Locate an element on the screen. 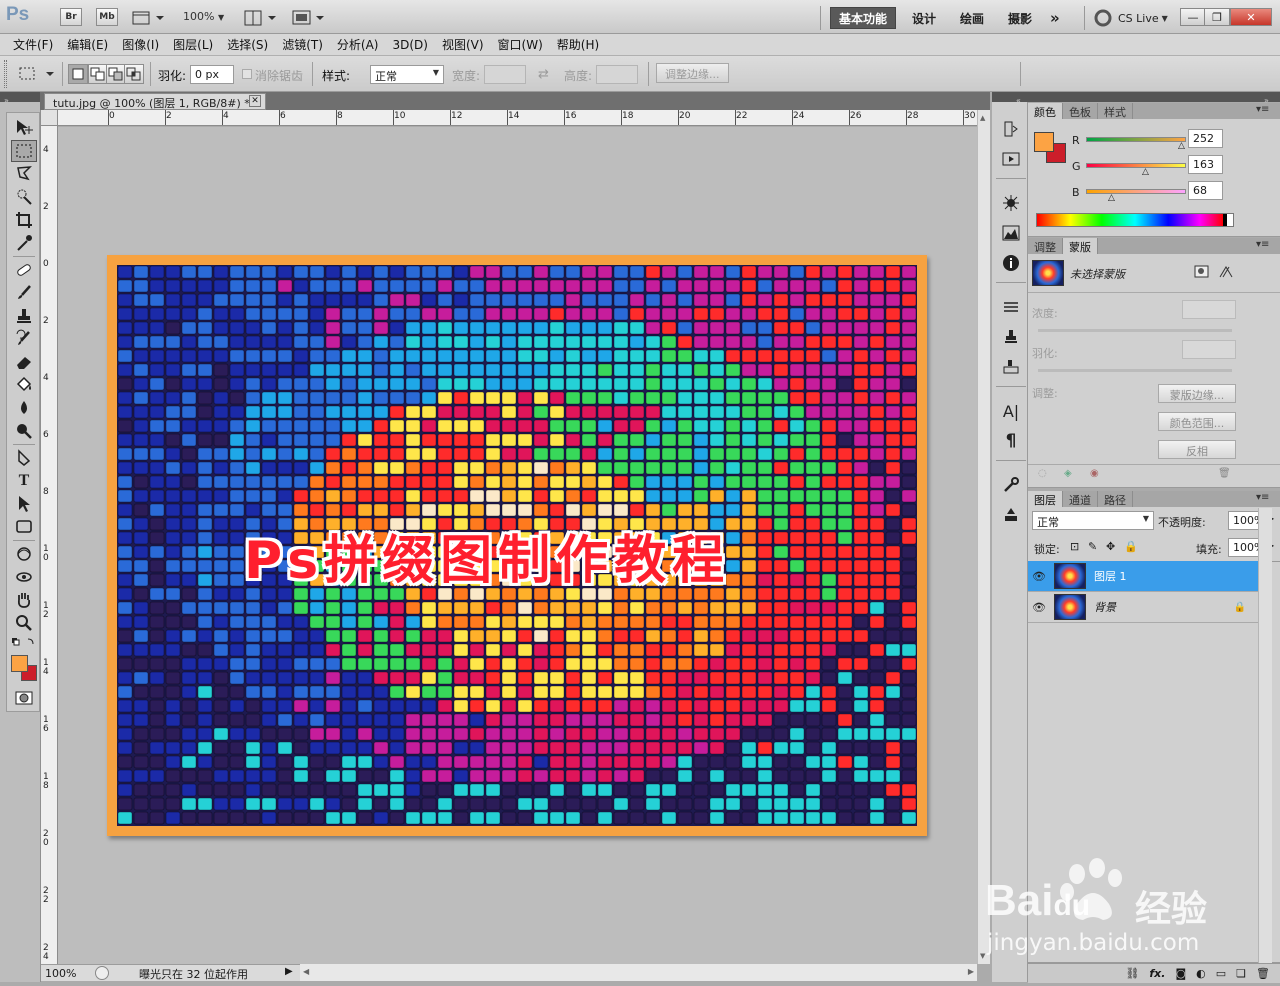 Image resolution: width=1280 pixels, height=986 pixels. ruler-origin is located at coordinates (49, 118).